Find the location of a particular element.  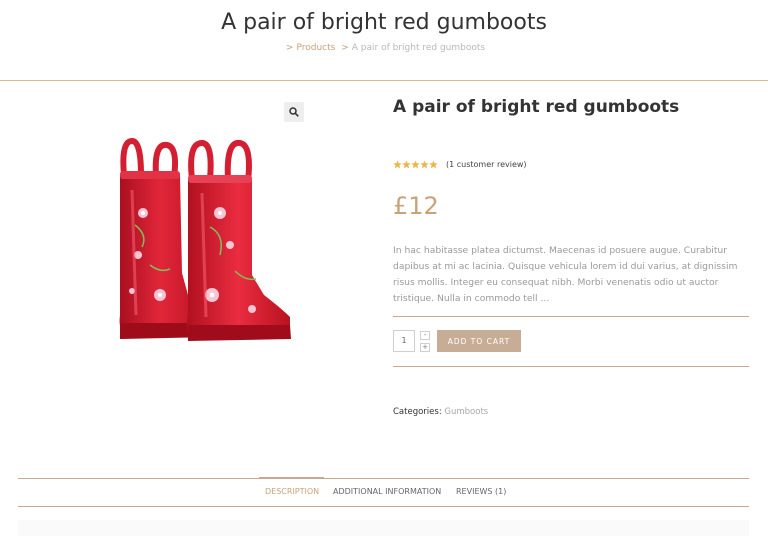

breadcrumb-item-current: A pair of bright red gumboots is located at coordinates (418, 48).